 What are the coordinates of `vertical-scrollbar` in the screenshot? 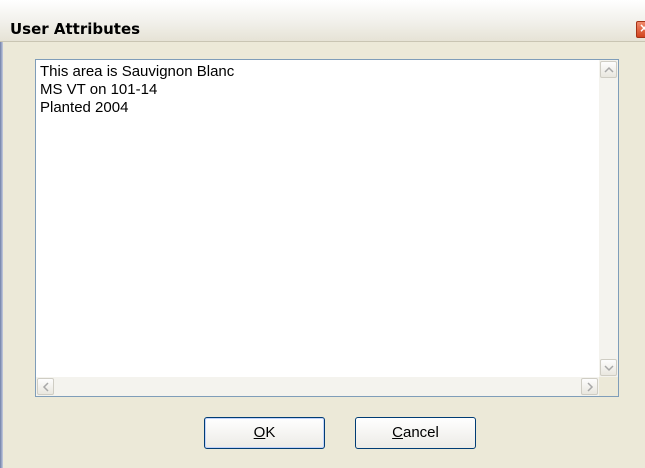 It's located at (608, 218).